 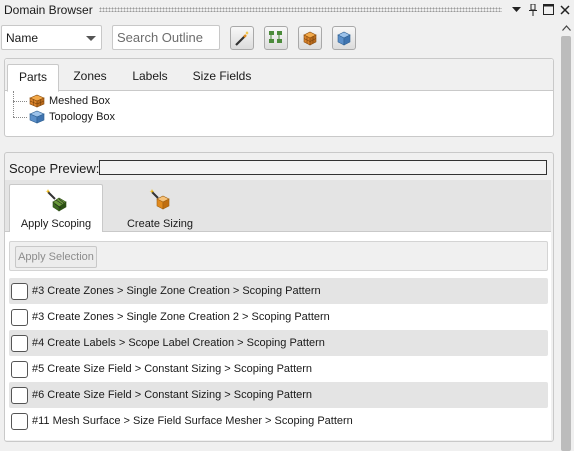 I want to click on apply-scoping-icon, so click(x=56, y=200).